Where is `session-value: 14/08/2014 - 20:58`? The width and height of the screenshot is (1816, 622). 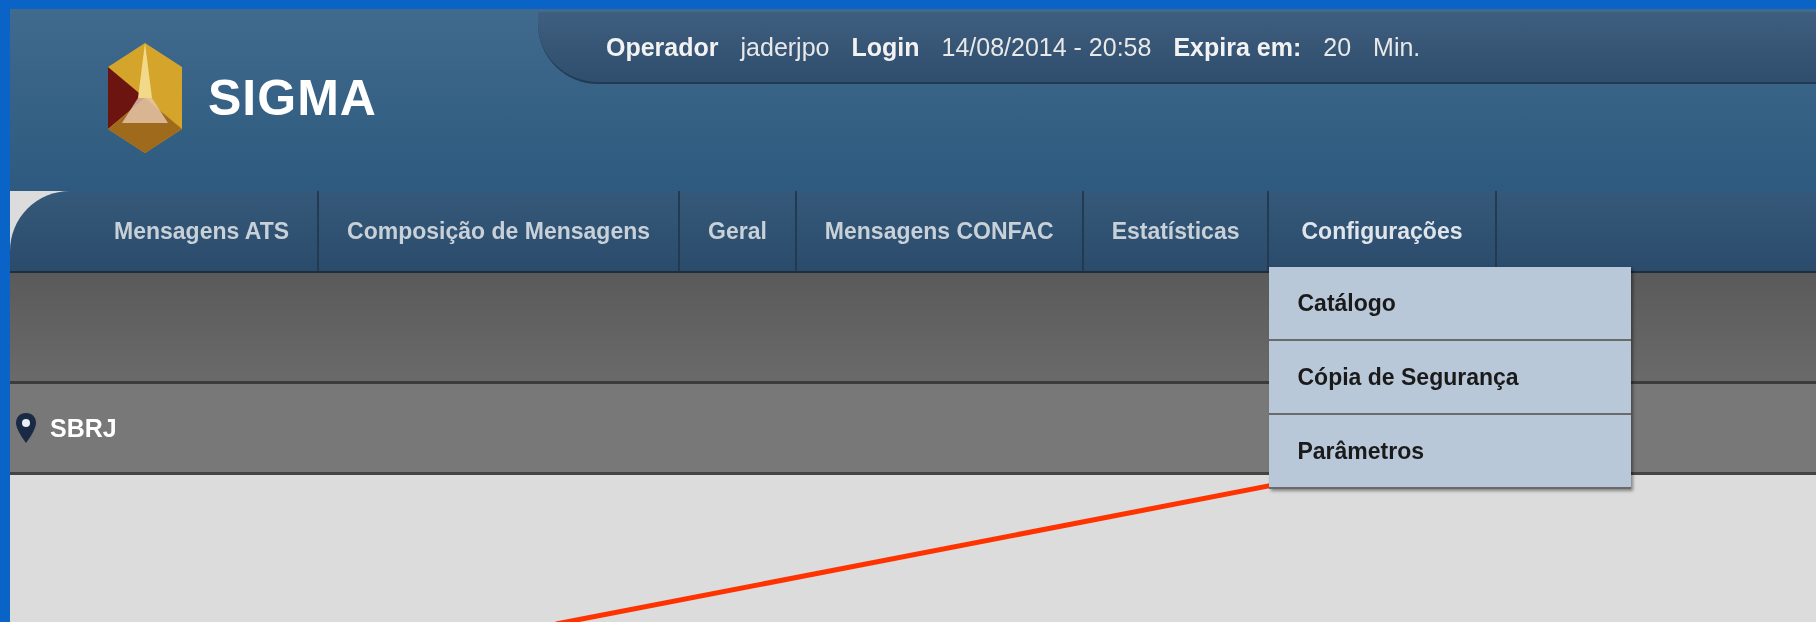
session-value: 14/08/2014 - 20:58 is located at coordinates (1046, 47).